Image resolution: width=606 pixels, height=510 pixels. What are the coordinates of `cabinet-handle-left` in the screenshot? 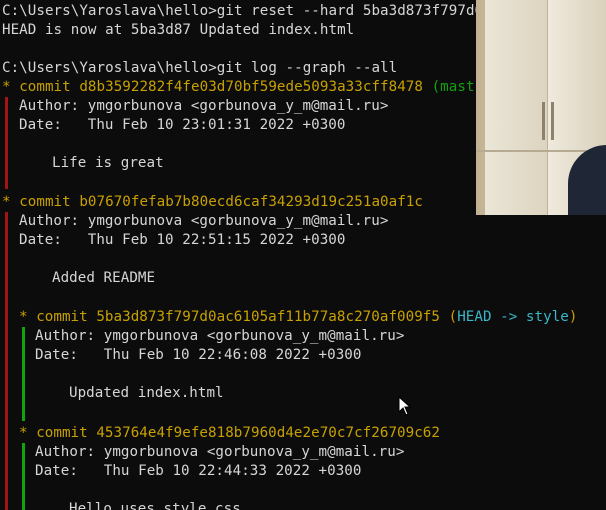 It's located at (543, 121).